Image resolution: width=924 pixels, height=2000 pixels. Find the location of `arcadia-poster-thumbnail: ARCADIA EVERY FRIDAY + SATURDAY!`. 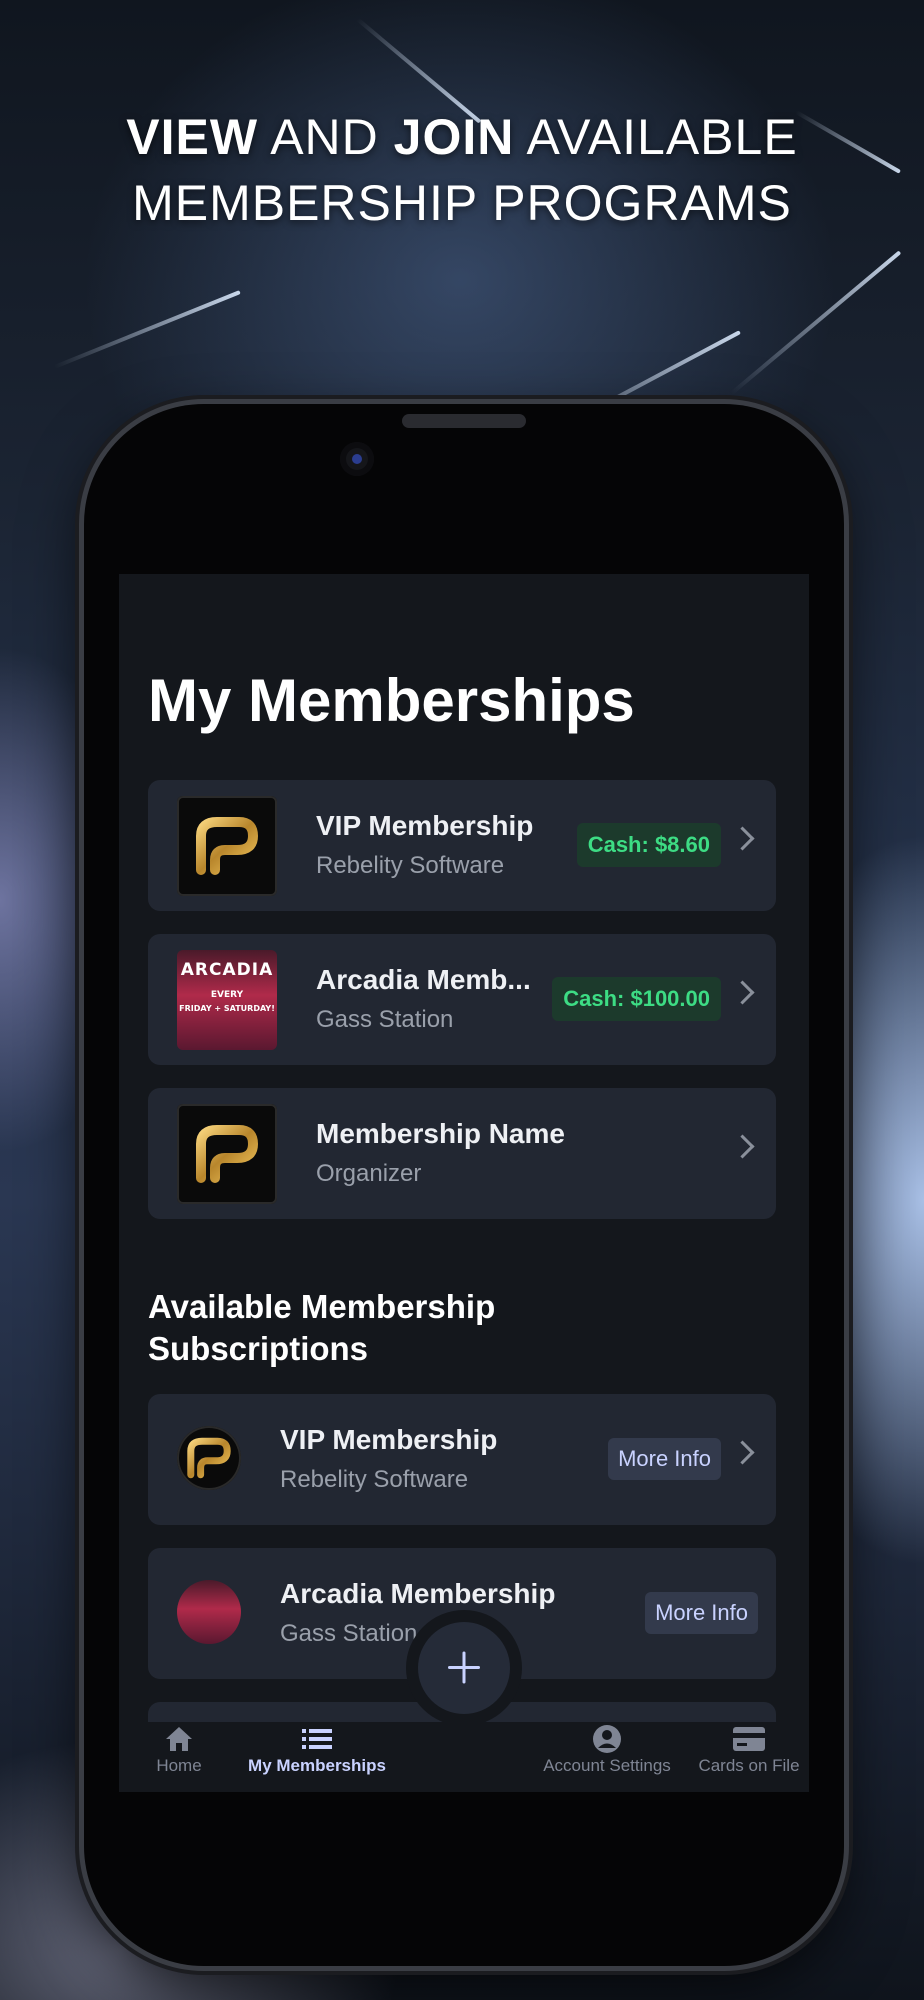

arcadia-poster-thumbnail: ARCADIA EVERY FRIDAY + SATURDAY! is located at coordinates (227, 1000).